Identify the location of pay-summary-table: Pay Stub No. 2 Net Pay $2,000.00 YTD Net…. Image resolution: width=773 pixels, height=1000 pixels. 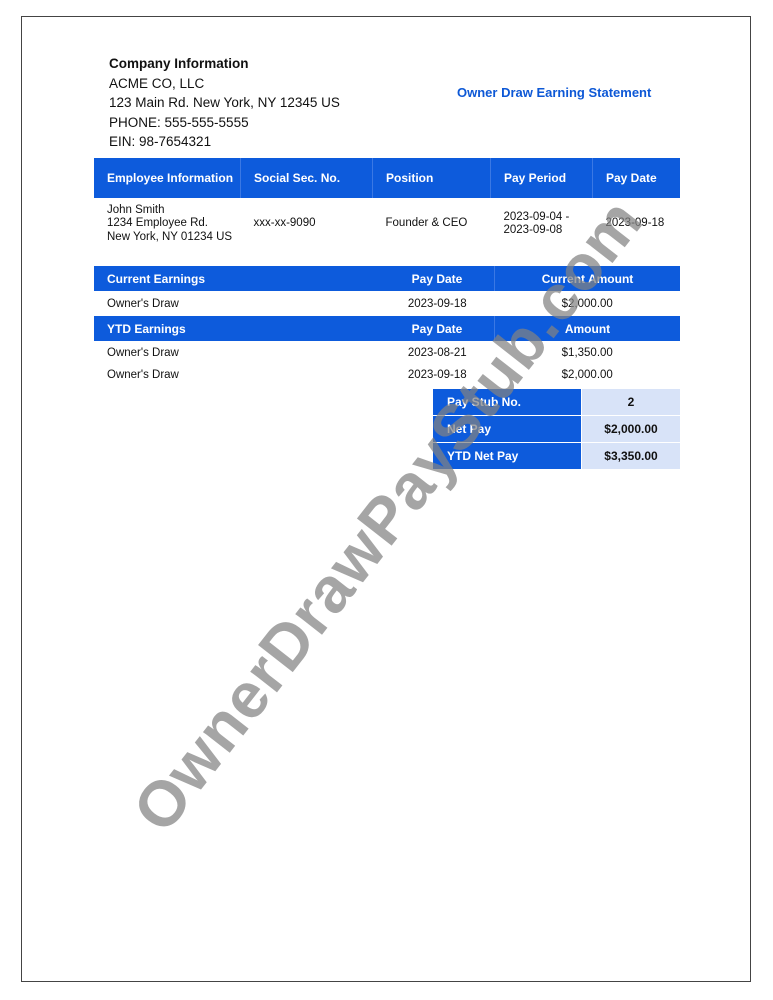
(556, 429).